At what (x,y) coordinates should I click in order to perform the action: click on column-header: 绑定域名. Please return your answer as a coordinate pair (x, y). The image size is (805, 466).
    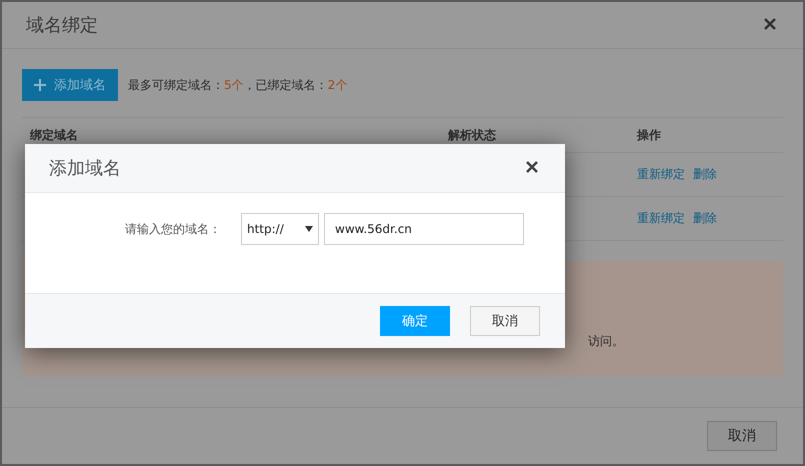
    Looking at the image, I should click on (54, 135).